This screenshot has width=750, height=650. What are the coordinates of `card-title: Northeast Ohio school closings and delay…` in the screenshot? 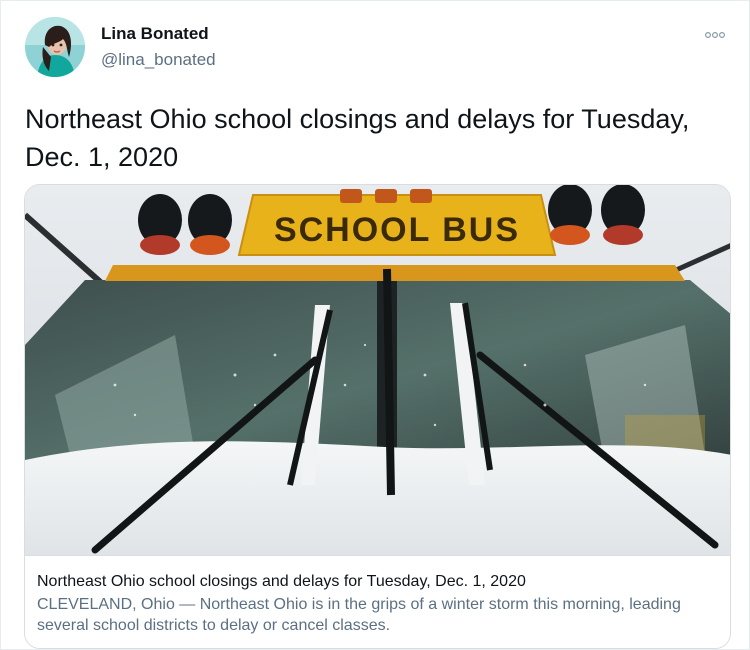 It's located at (281, 581).